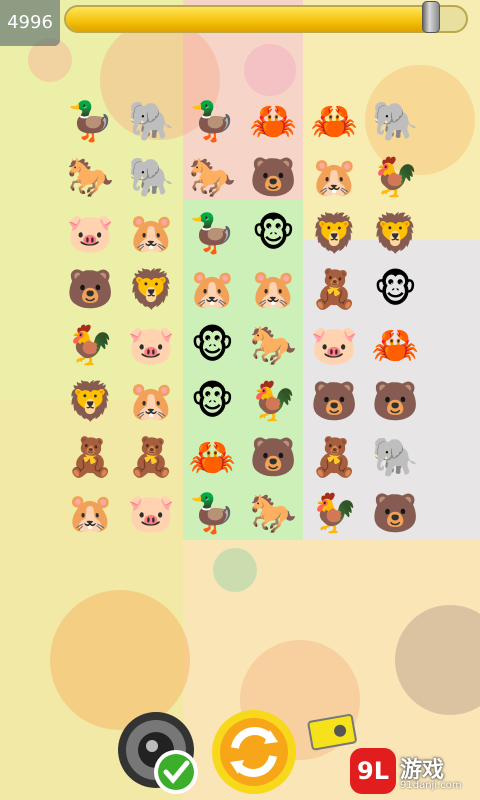  I want to click on watermark-logo: 9L, so click(373, 771).